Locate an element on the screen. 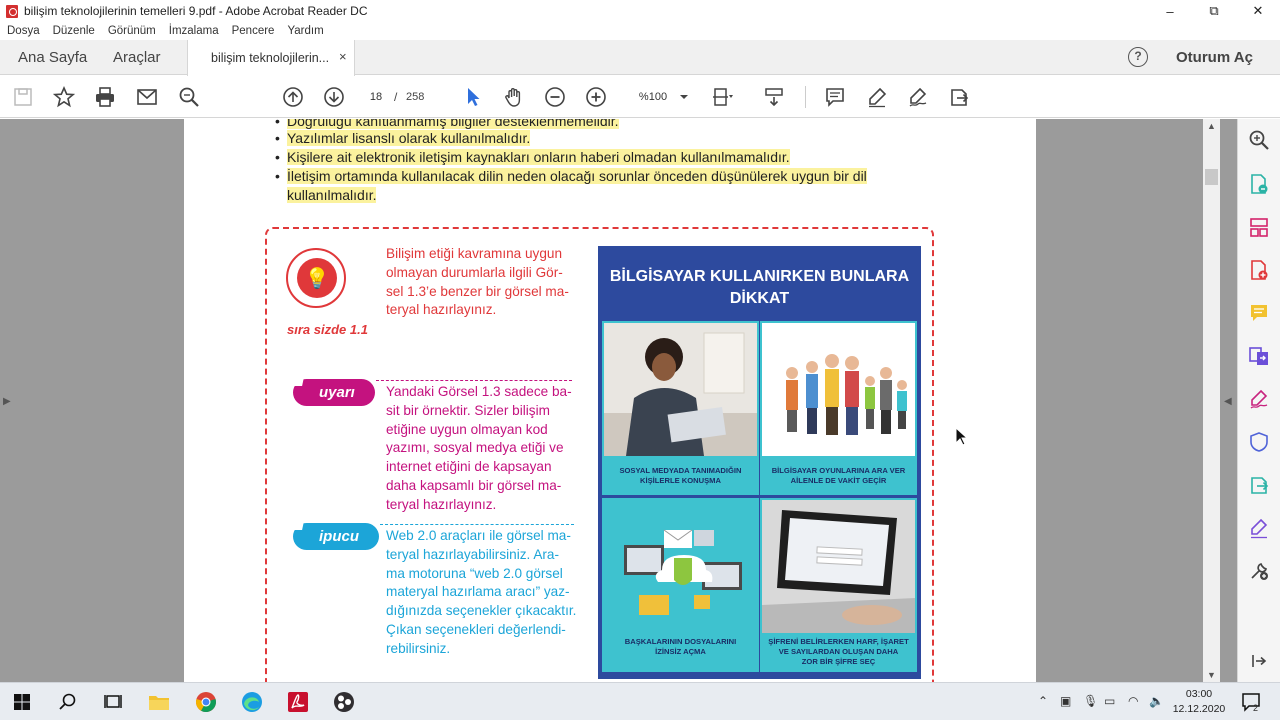 This screenshot has width=1280, height=720. export-pdf-icon is located at coordinates (1260, 185).